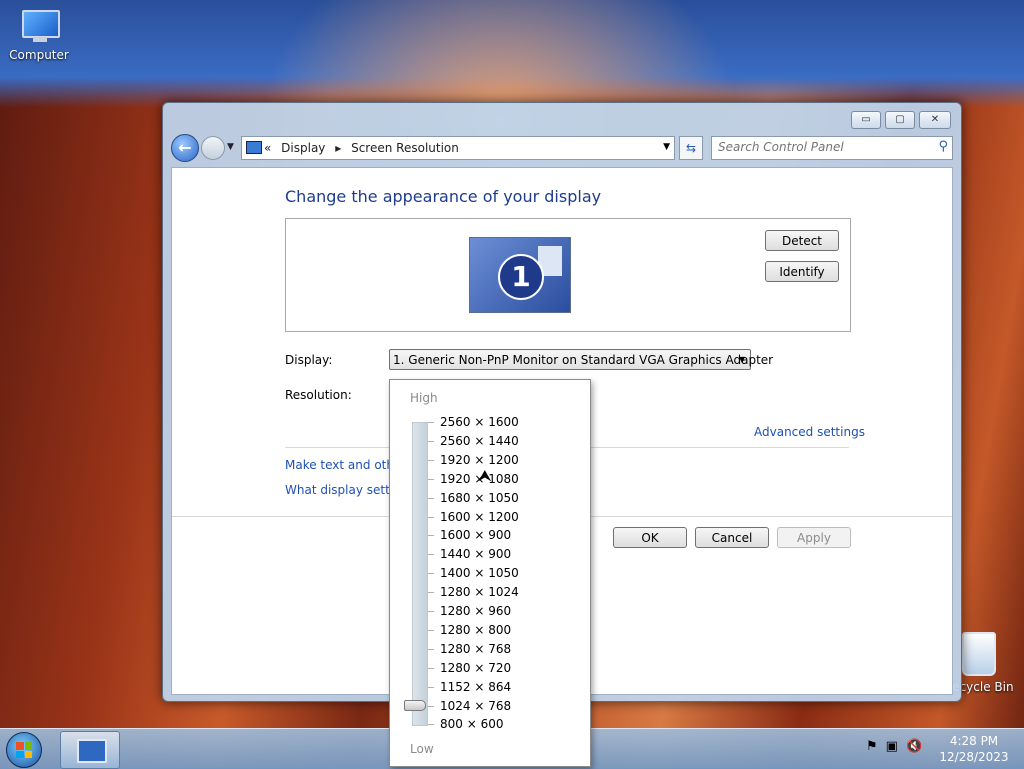  I want to click on display-label: Display:, so click(309, 360).